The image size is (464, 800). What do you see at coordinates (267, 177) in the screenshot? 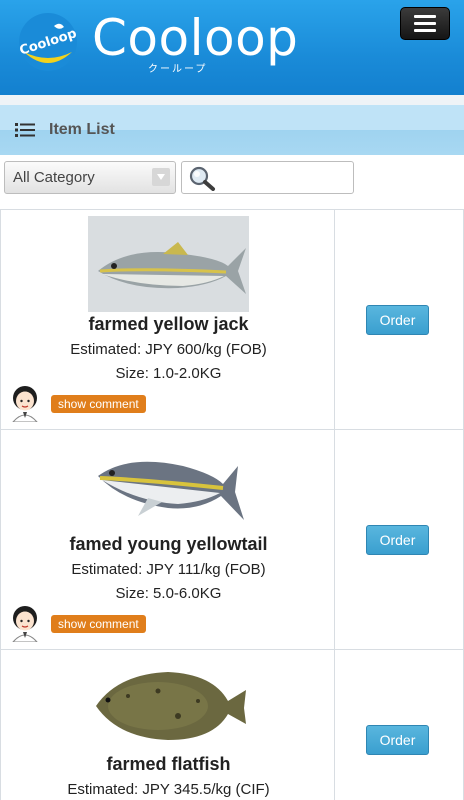
I see `search-input` at bounding box center [267, 177].